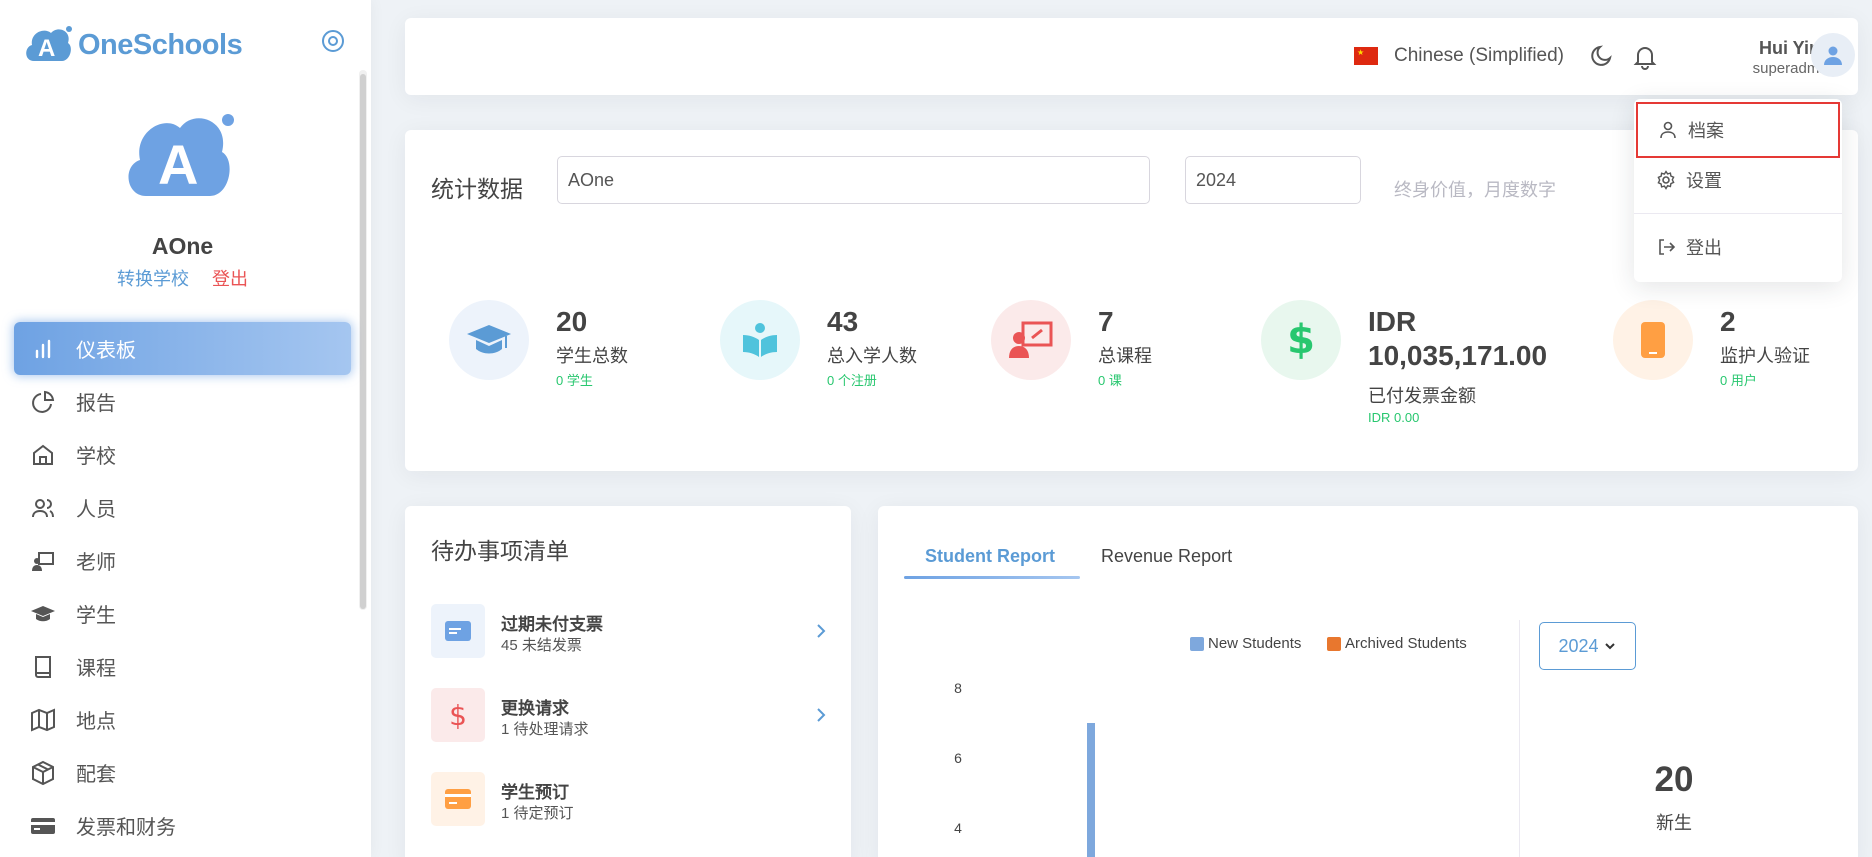 The image size is (1872, 857). Describe the element at coordinates (182, 401) in the screenshot. I see `sidebar-item-reports: 报告` at that location.